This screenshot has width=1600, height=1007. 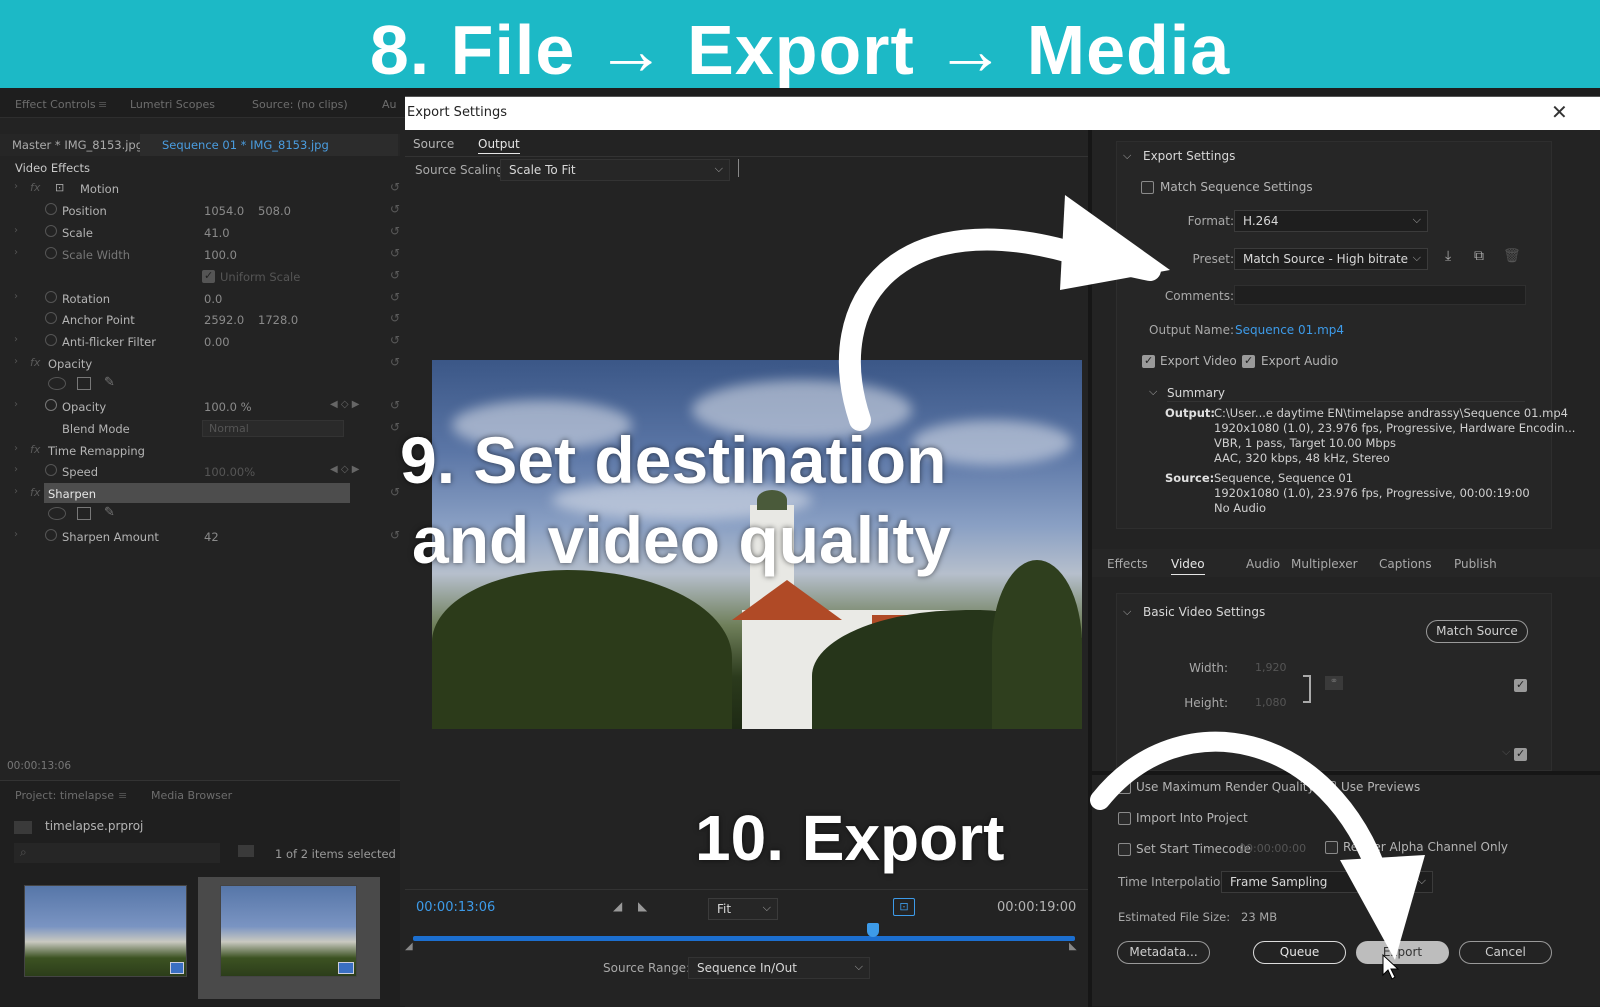 I want to click on annotation-step-10: 10. Export, so click(x=850, y=838).